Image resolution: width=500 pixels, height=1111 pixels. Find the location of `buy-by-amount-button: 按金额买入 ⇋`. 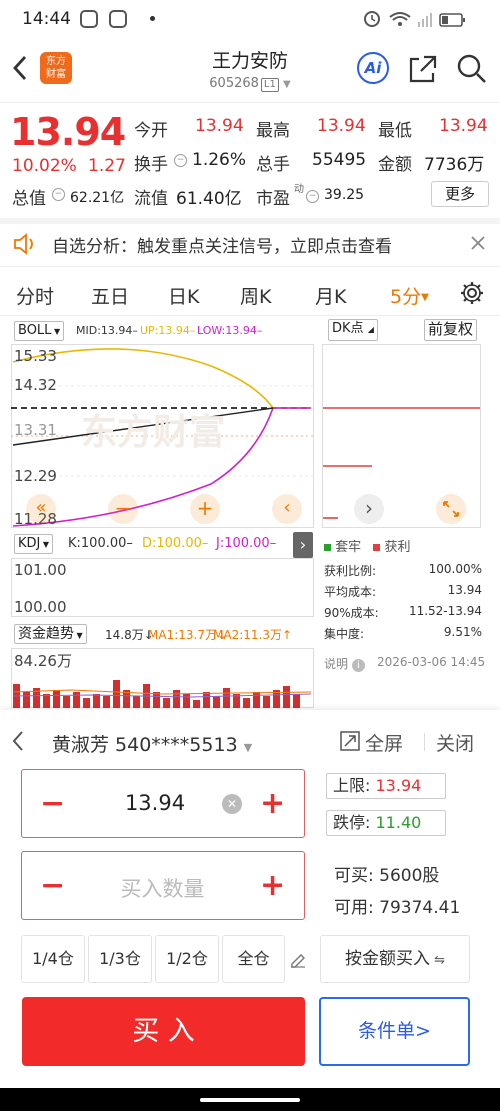

buy-by-amount-button: 按金额买入 ⇋ is located at coordinates (395, 959).